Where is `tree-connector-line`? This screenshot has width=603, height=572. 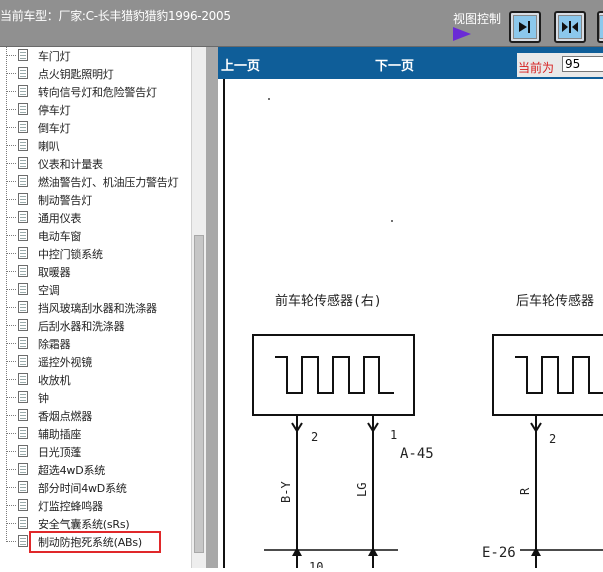 tree-connector-line is located at coordinates (6, 294).